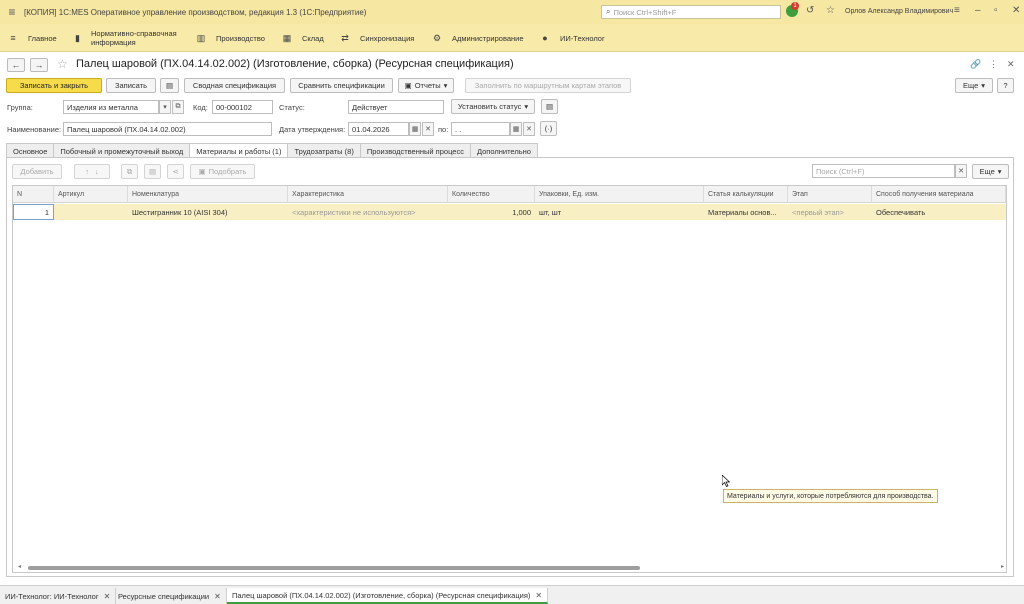 This screenshot has height=604, width=1024. Describe the element at coordinates (19, 566) in the screenshot. I see `scroll-left-icon: ◂` at that location.